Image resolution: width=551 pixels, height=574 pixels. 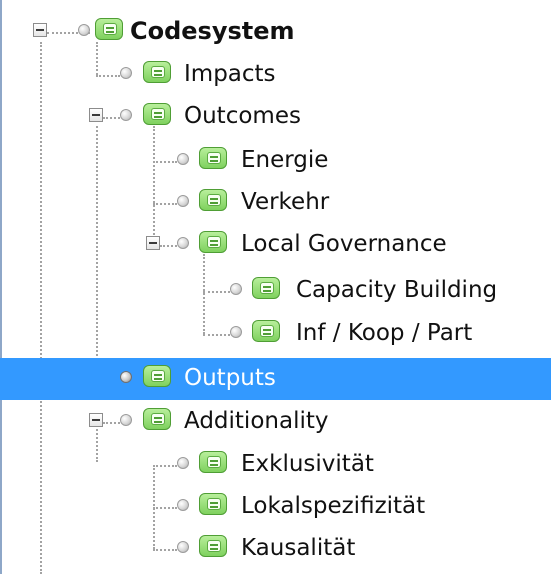 I want to click on tree-node-codesystem: Codesystem, so click(x=275, y=32).